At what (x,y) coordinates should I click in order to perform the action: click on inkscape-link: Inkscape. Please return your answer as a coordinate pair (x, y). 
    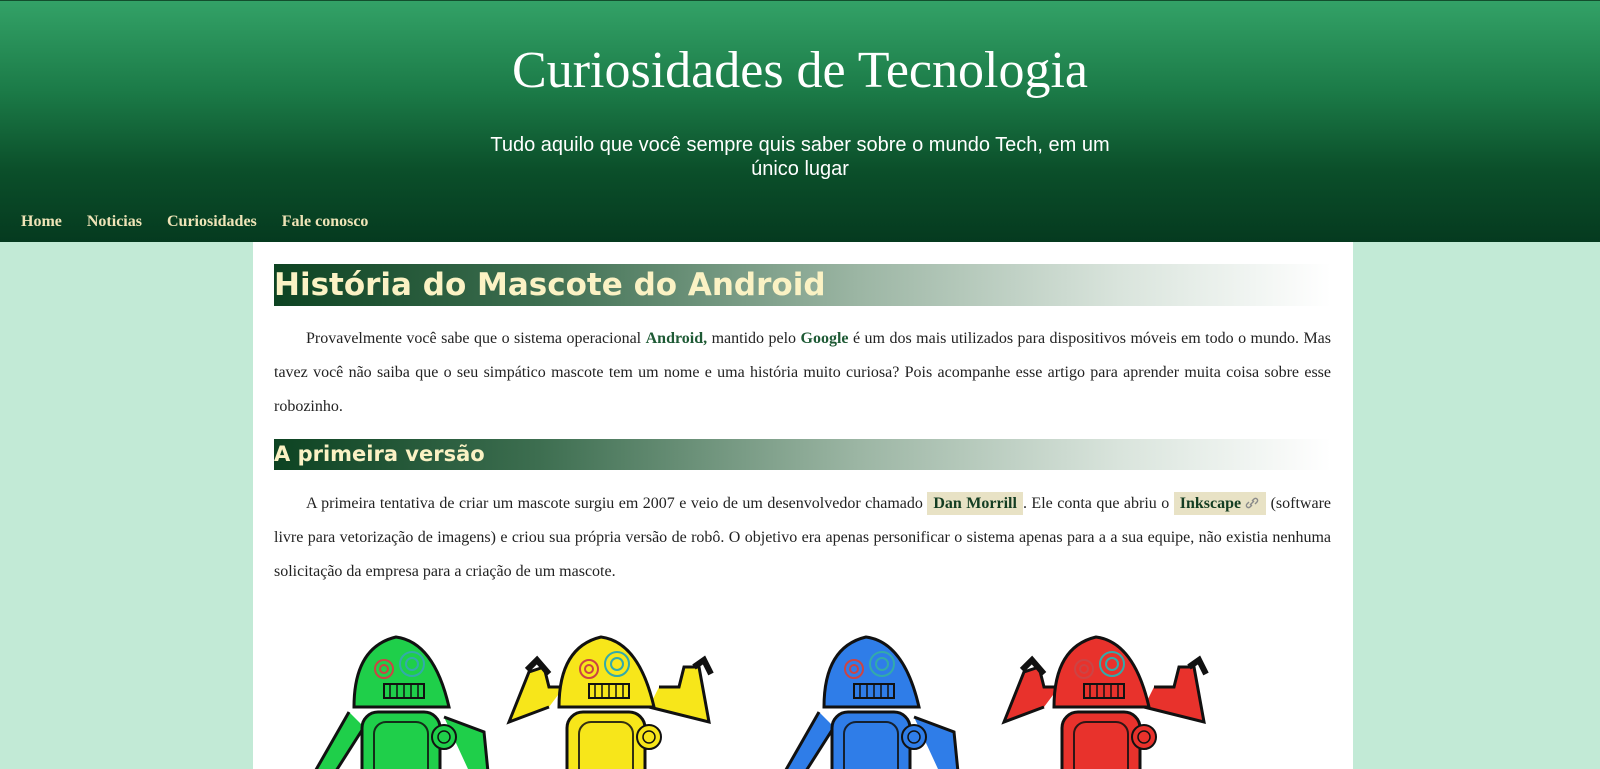
    Looking at the image, I should click on (1220, 503).